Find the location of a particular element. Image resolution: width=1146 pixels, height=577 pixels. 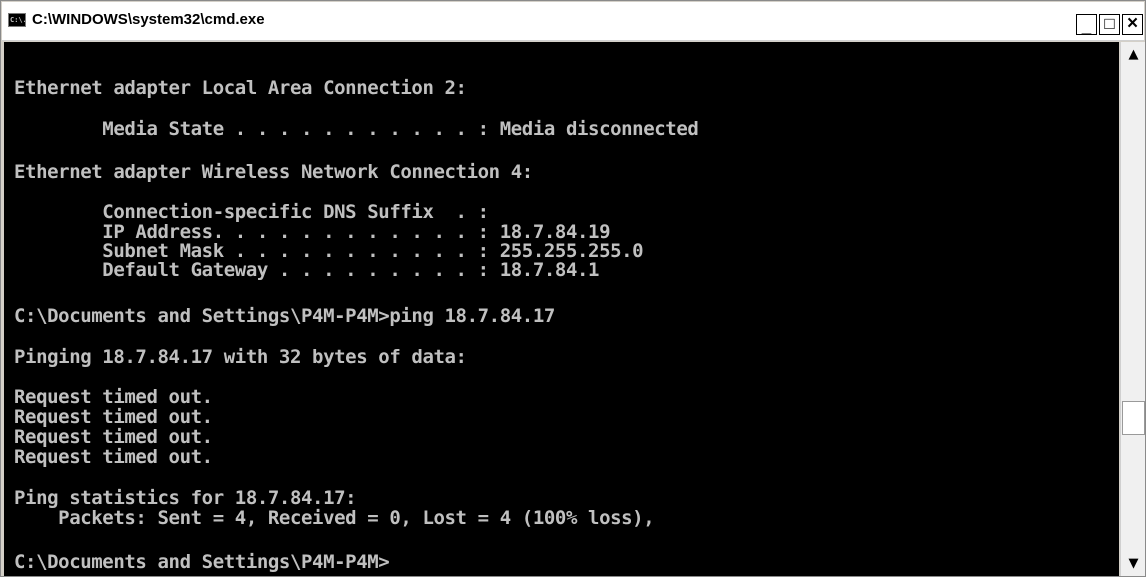

console-line: Connection-specific DNS Suffix . : is located at coordinates (251, 212).